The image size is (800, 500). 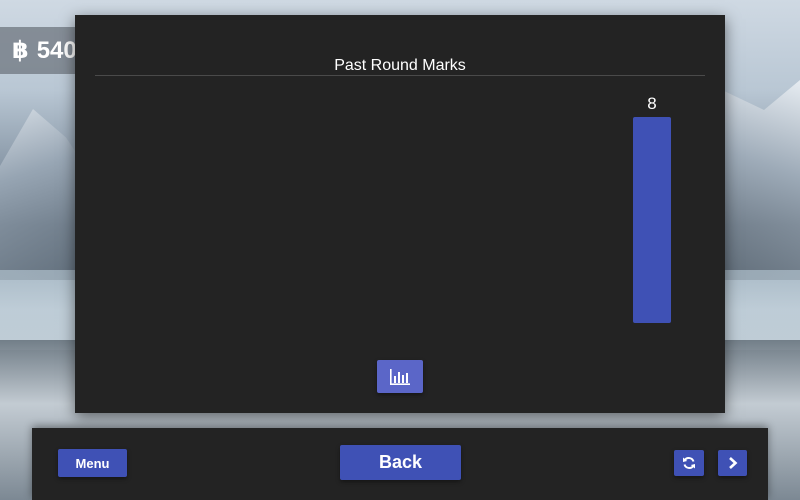 I want to click on next-button, so click(x=732, y=463).